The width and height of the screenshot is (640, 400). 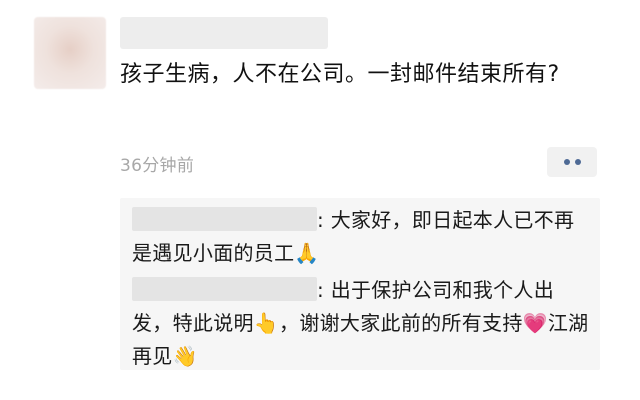 What do you see at coordinates (340, 74) in the screenshot?
I see `post-text: 孩子生病，人不在公司。一封邮件结束所有?` at bounding box center [340, 74].